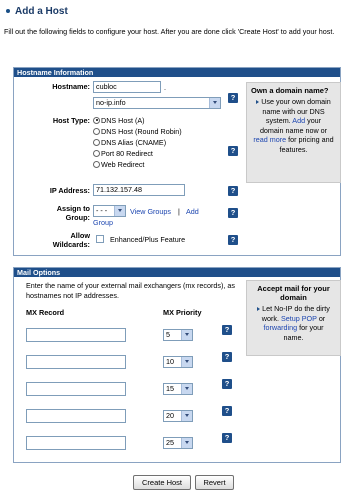  What do you see at coordinates (178, 443) in the screenshot?
I see `mx-priority-select-5: 25` at bounding box center [178, 443].